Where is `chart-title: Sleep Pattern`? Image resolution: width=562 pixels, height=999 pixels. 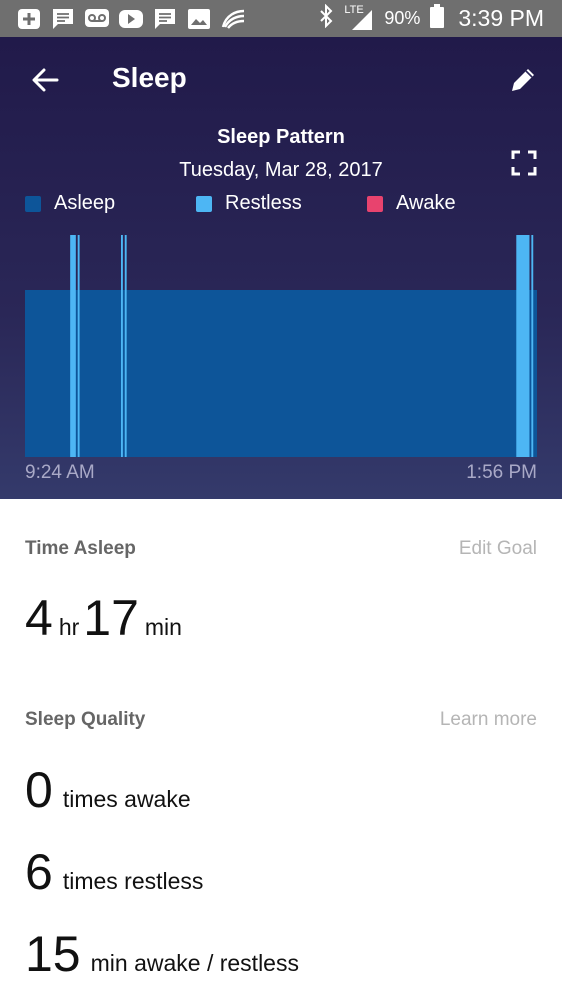 chart-title: Sleep Pattern is located at coordinates (281, 137).